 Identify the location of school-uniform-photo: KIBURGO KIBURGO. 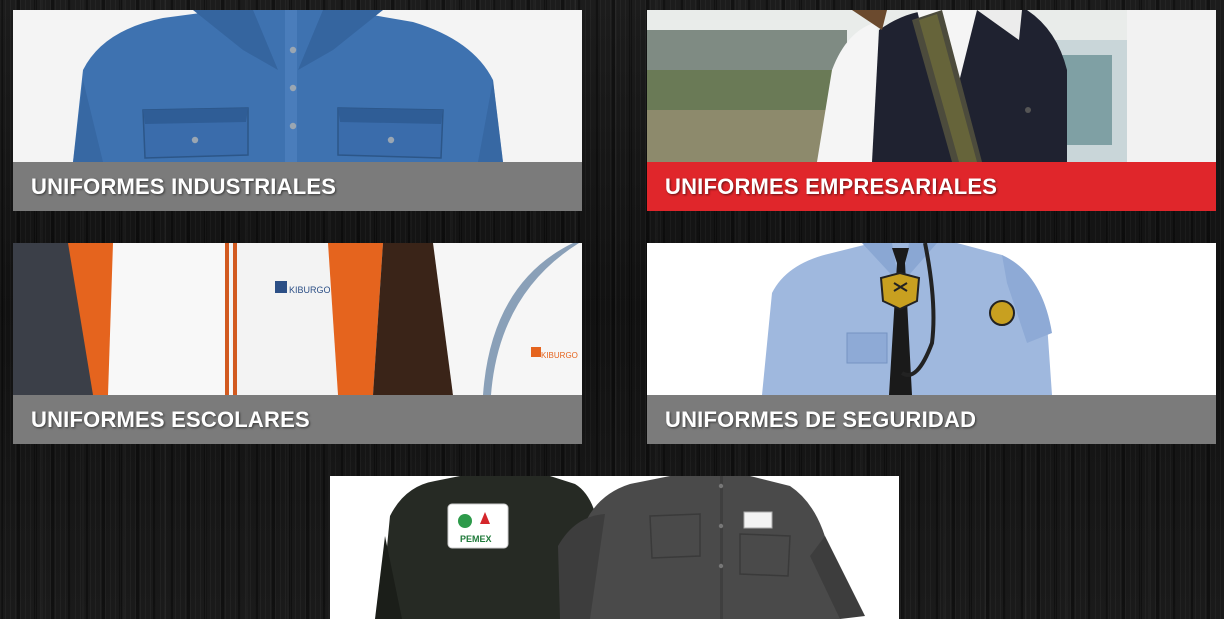
(297, 319).